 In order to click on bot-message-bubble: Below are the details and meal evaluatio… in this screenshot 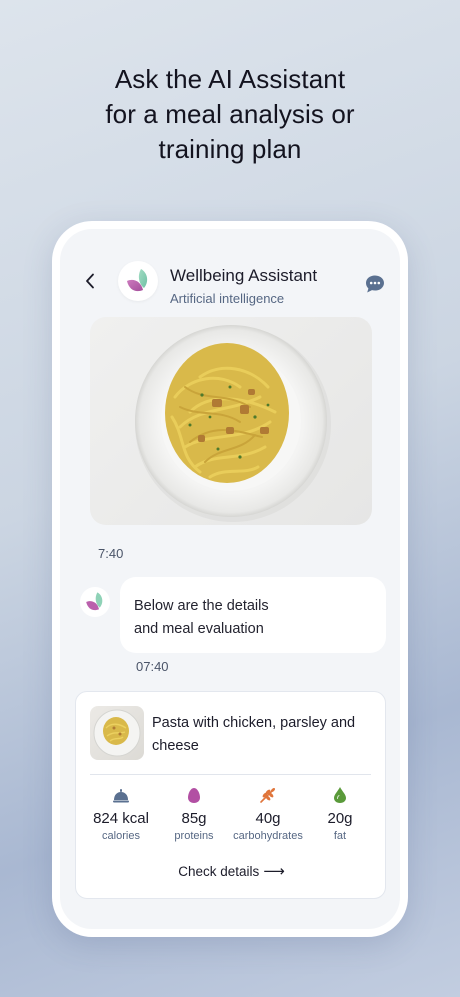, I will do `click(253, 615)`.